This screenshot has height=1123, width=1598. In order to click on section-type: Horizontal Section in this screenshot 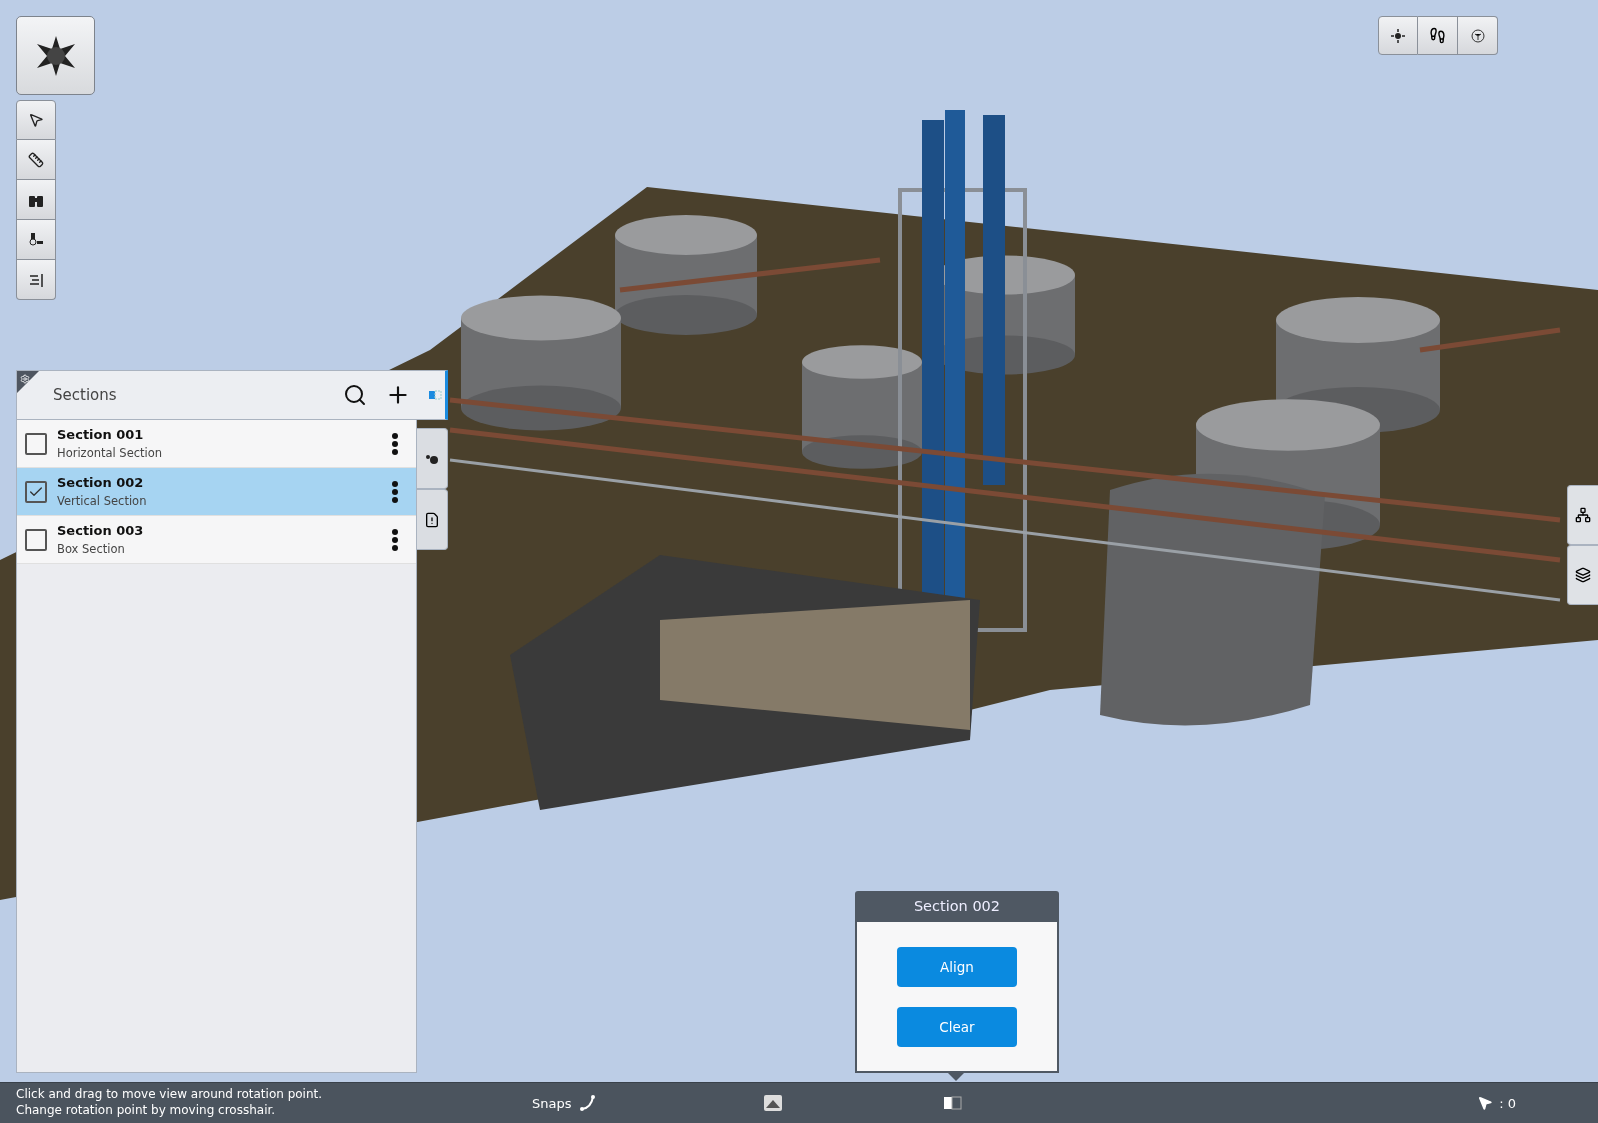, I will do `click(110, 453)`.